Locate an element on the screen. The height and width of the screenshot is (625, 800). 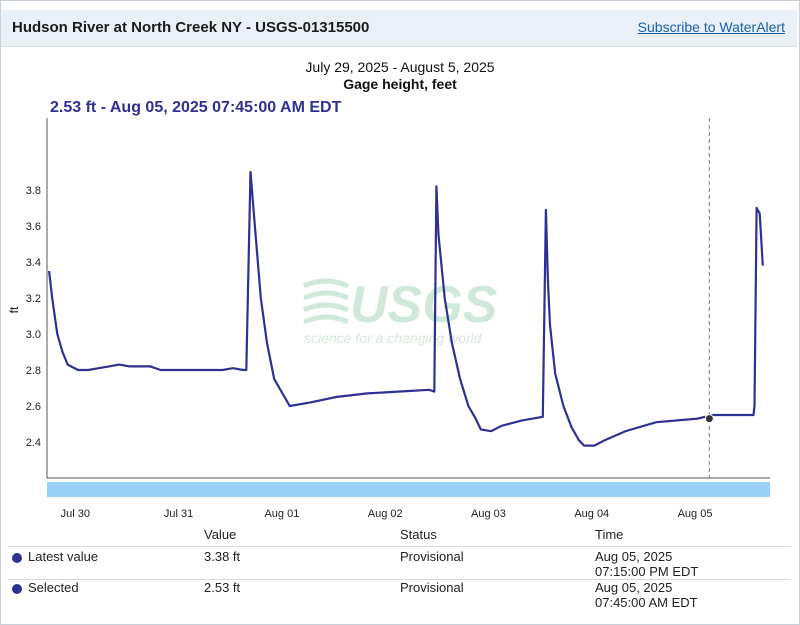
row-label: Latest value is located at coordinates (63, 556).